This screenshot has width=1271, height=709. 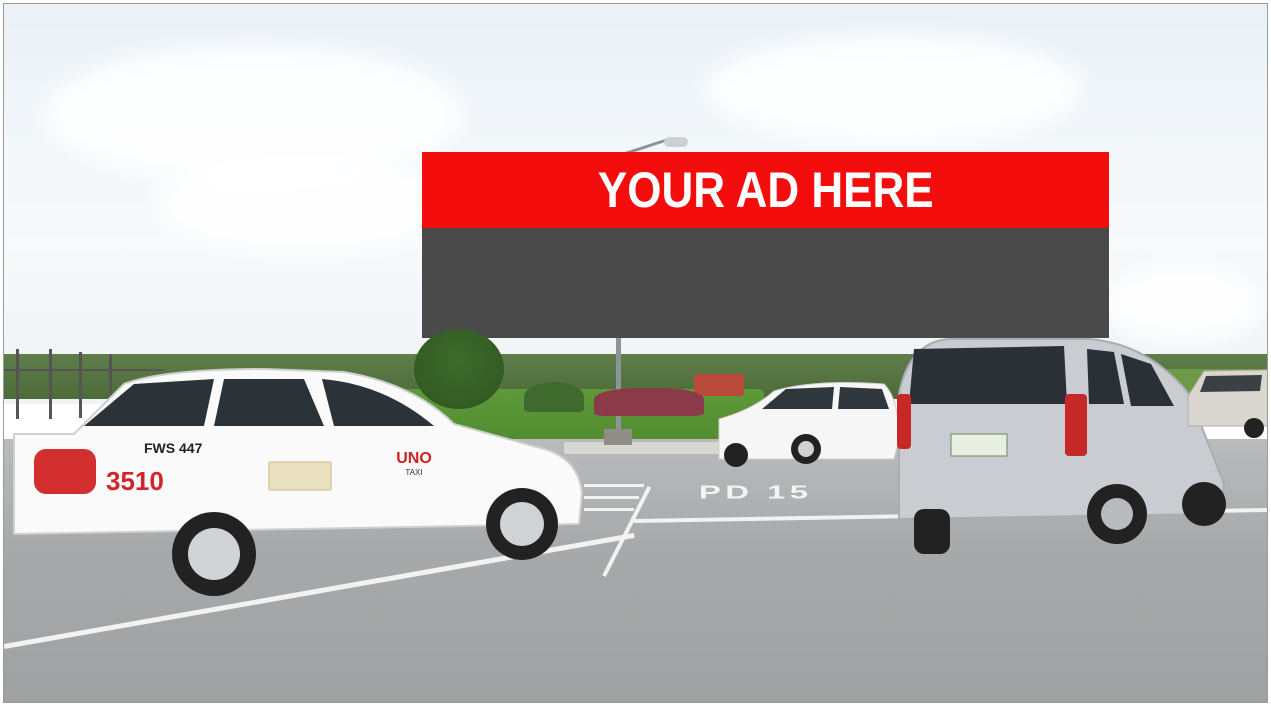 What do you see at coordinates (676, 142) in the screenshot?
I see `lamp-head` at bounding box center [676, 142].